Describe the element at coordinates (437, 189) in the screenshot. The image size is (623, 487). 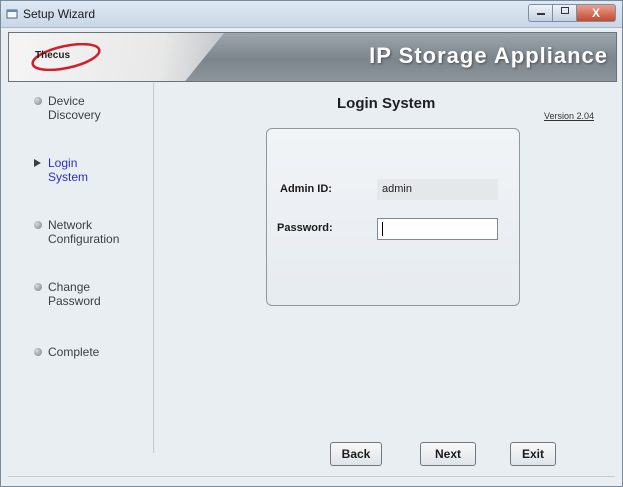
I see `admin-id-field: admin` at that location.